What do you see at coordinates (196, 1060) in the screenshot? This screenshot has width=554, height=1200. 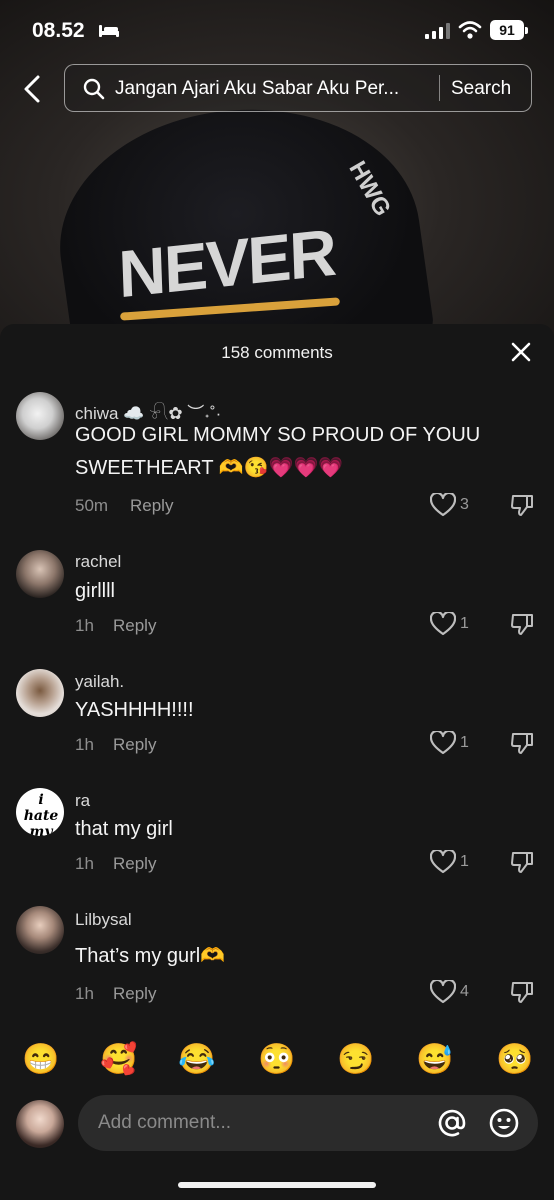 I see `quick-emoji-joy: 😂` at bounding box center [196, 1060].